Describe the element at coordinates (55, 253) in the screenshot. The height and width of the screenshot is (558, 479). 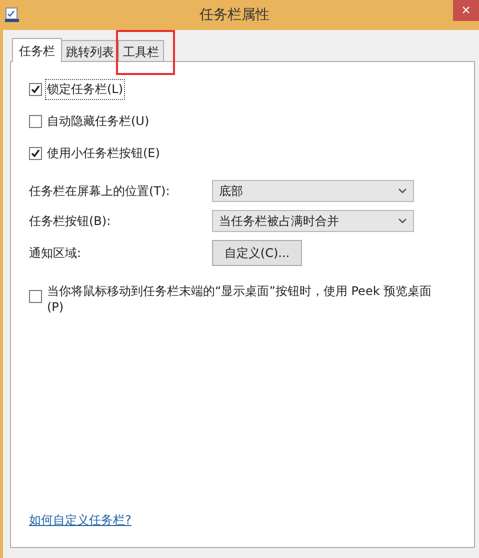
I see `setting-label: 通知区域:` at that location.